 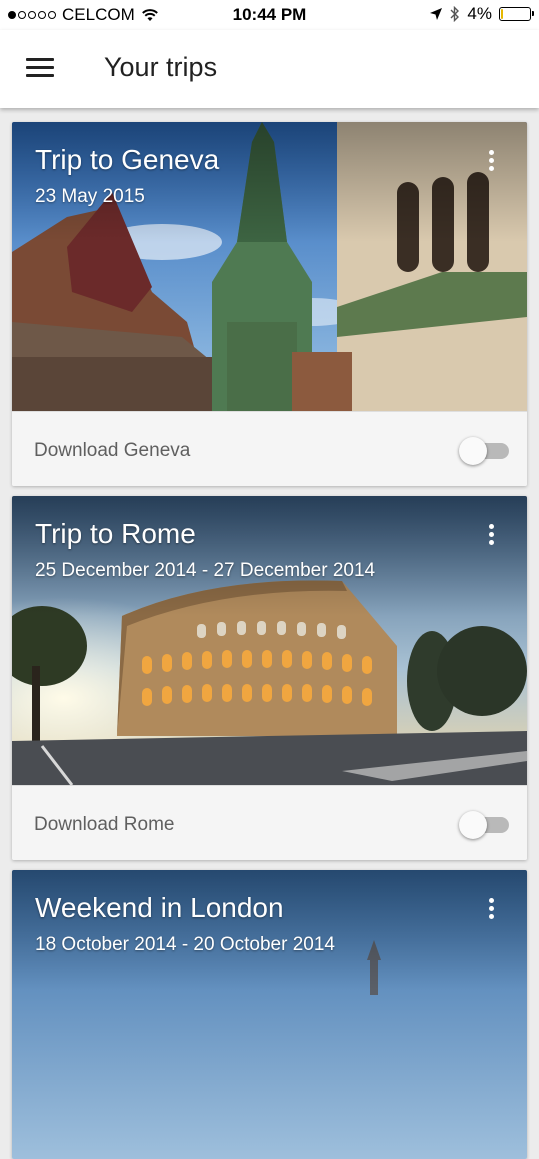 I want to click on trip-title: Weekend in London, so click(x=159, y=907).